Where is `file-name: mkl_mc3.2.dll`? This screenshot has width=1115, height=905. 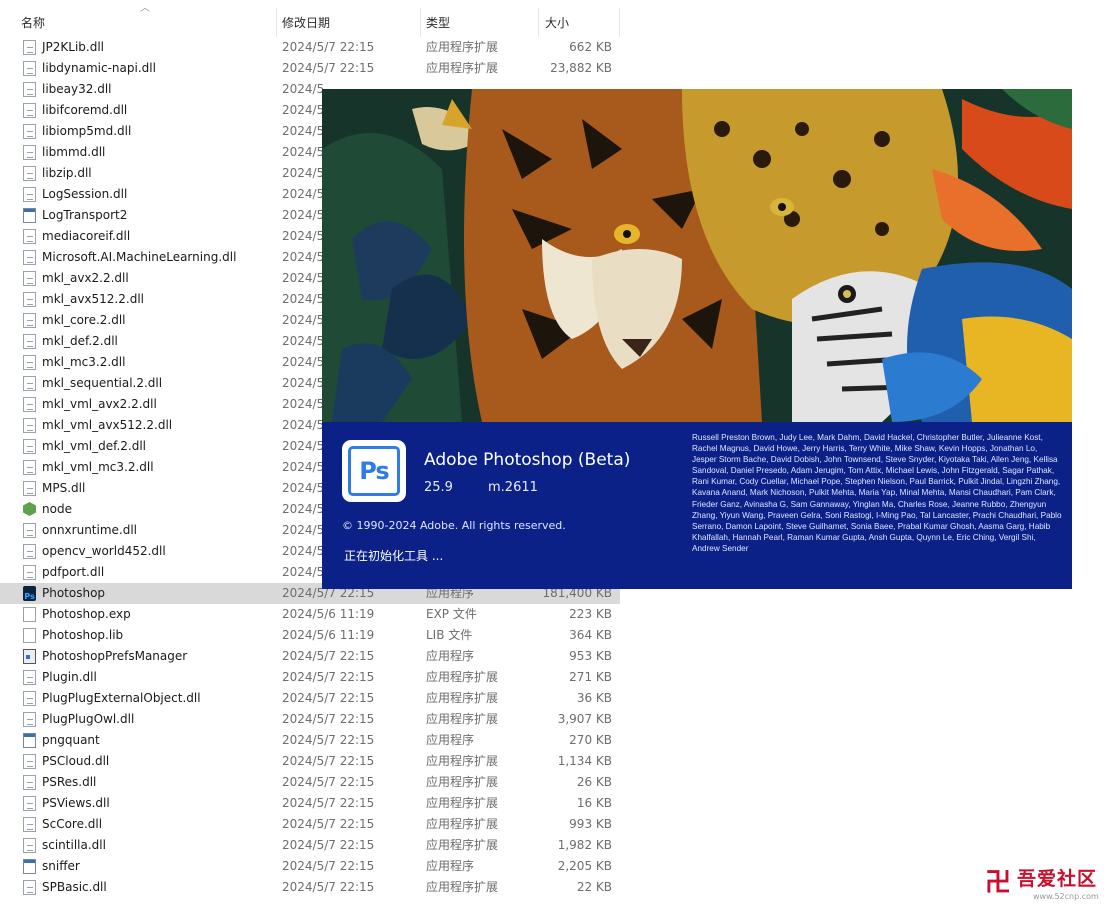 file-name: mkl_mc3.2.dll is located at coordinates (84, 362).